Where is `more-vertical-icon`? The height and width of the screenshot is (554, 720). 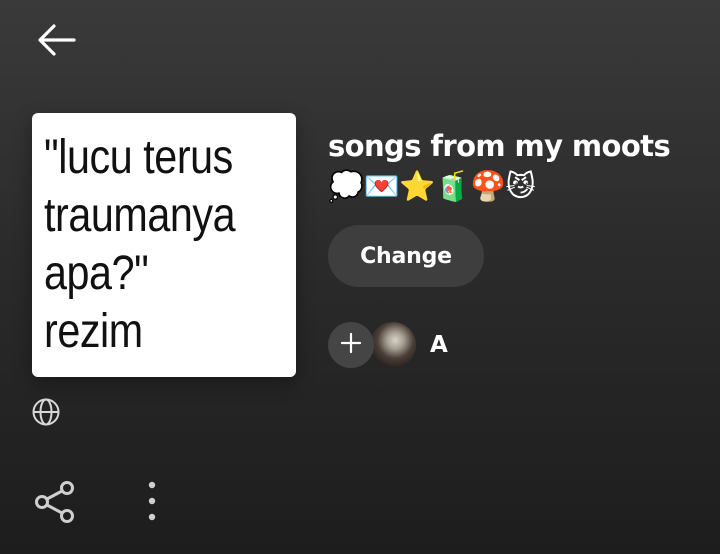 more-vertical-icon is located at coordinates (152, 505).